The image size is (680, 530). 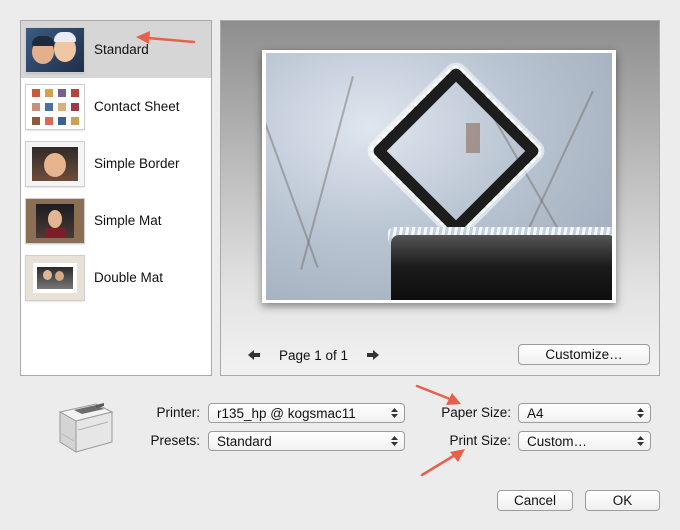 I want to click on post, so click(x=501, y=267).